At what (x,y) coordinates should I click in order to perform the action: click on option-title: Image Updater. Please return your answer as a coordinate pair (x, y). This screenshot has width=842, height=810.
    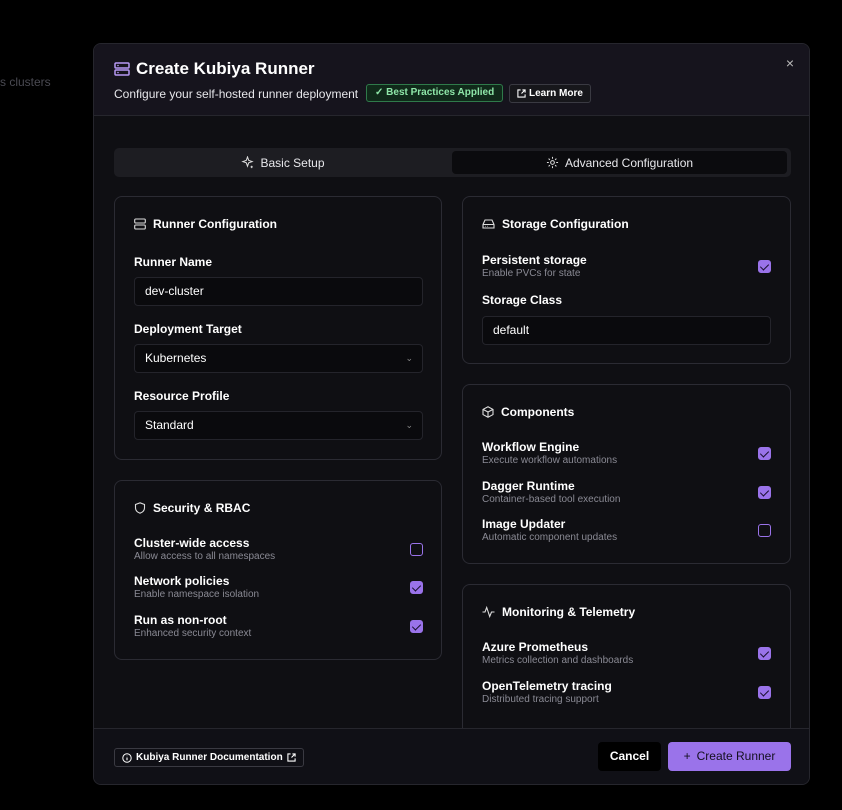
    Looking at the image, I should click on (524, 524).